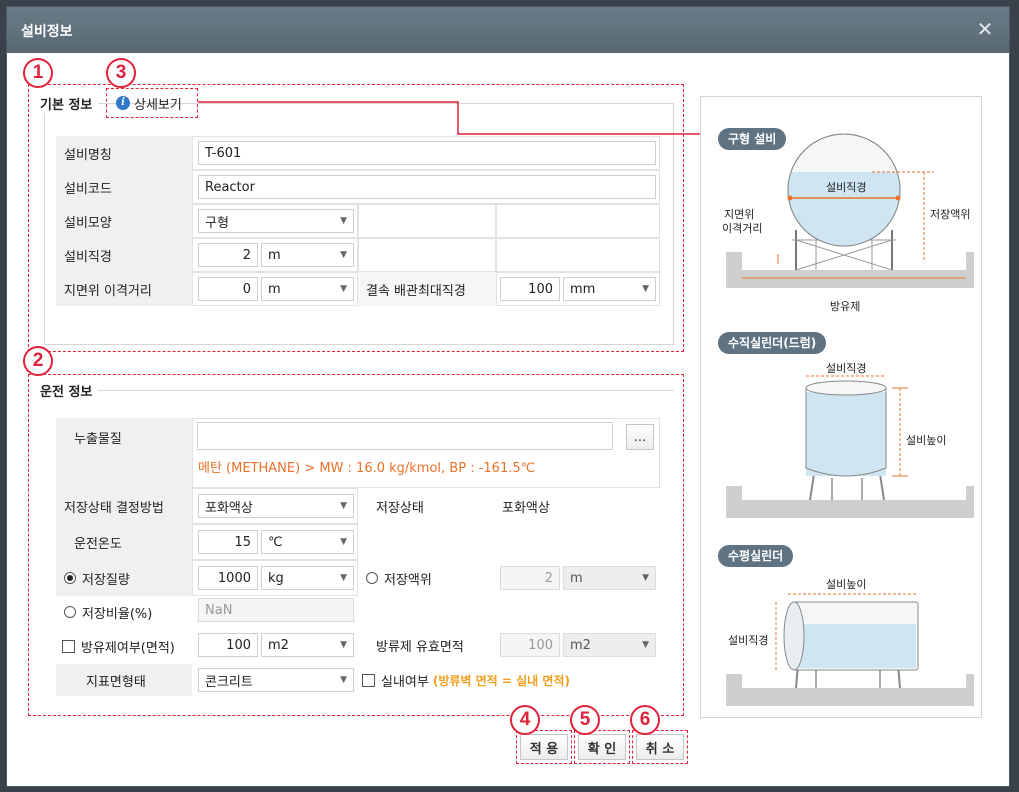 This screenshot has width=1019, height=792. I want to click on dike-unit-value: m2, so click(278, 645).